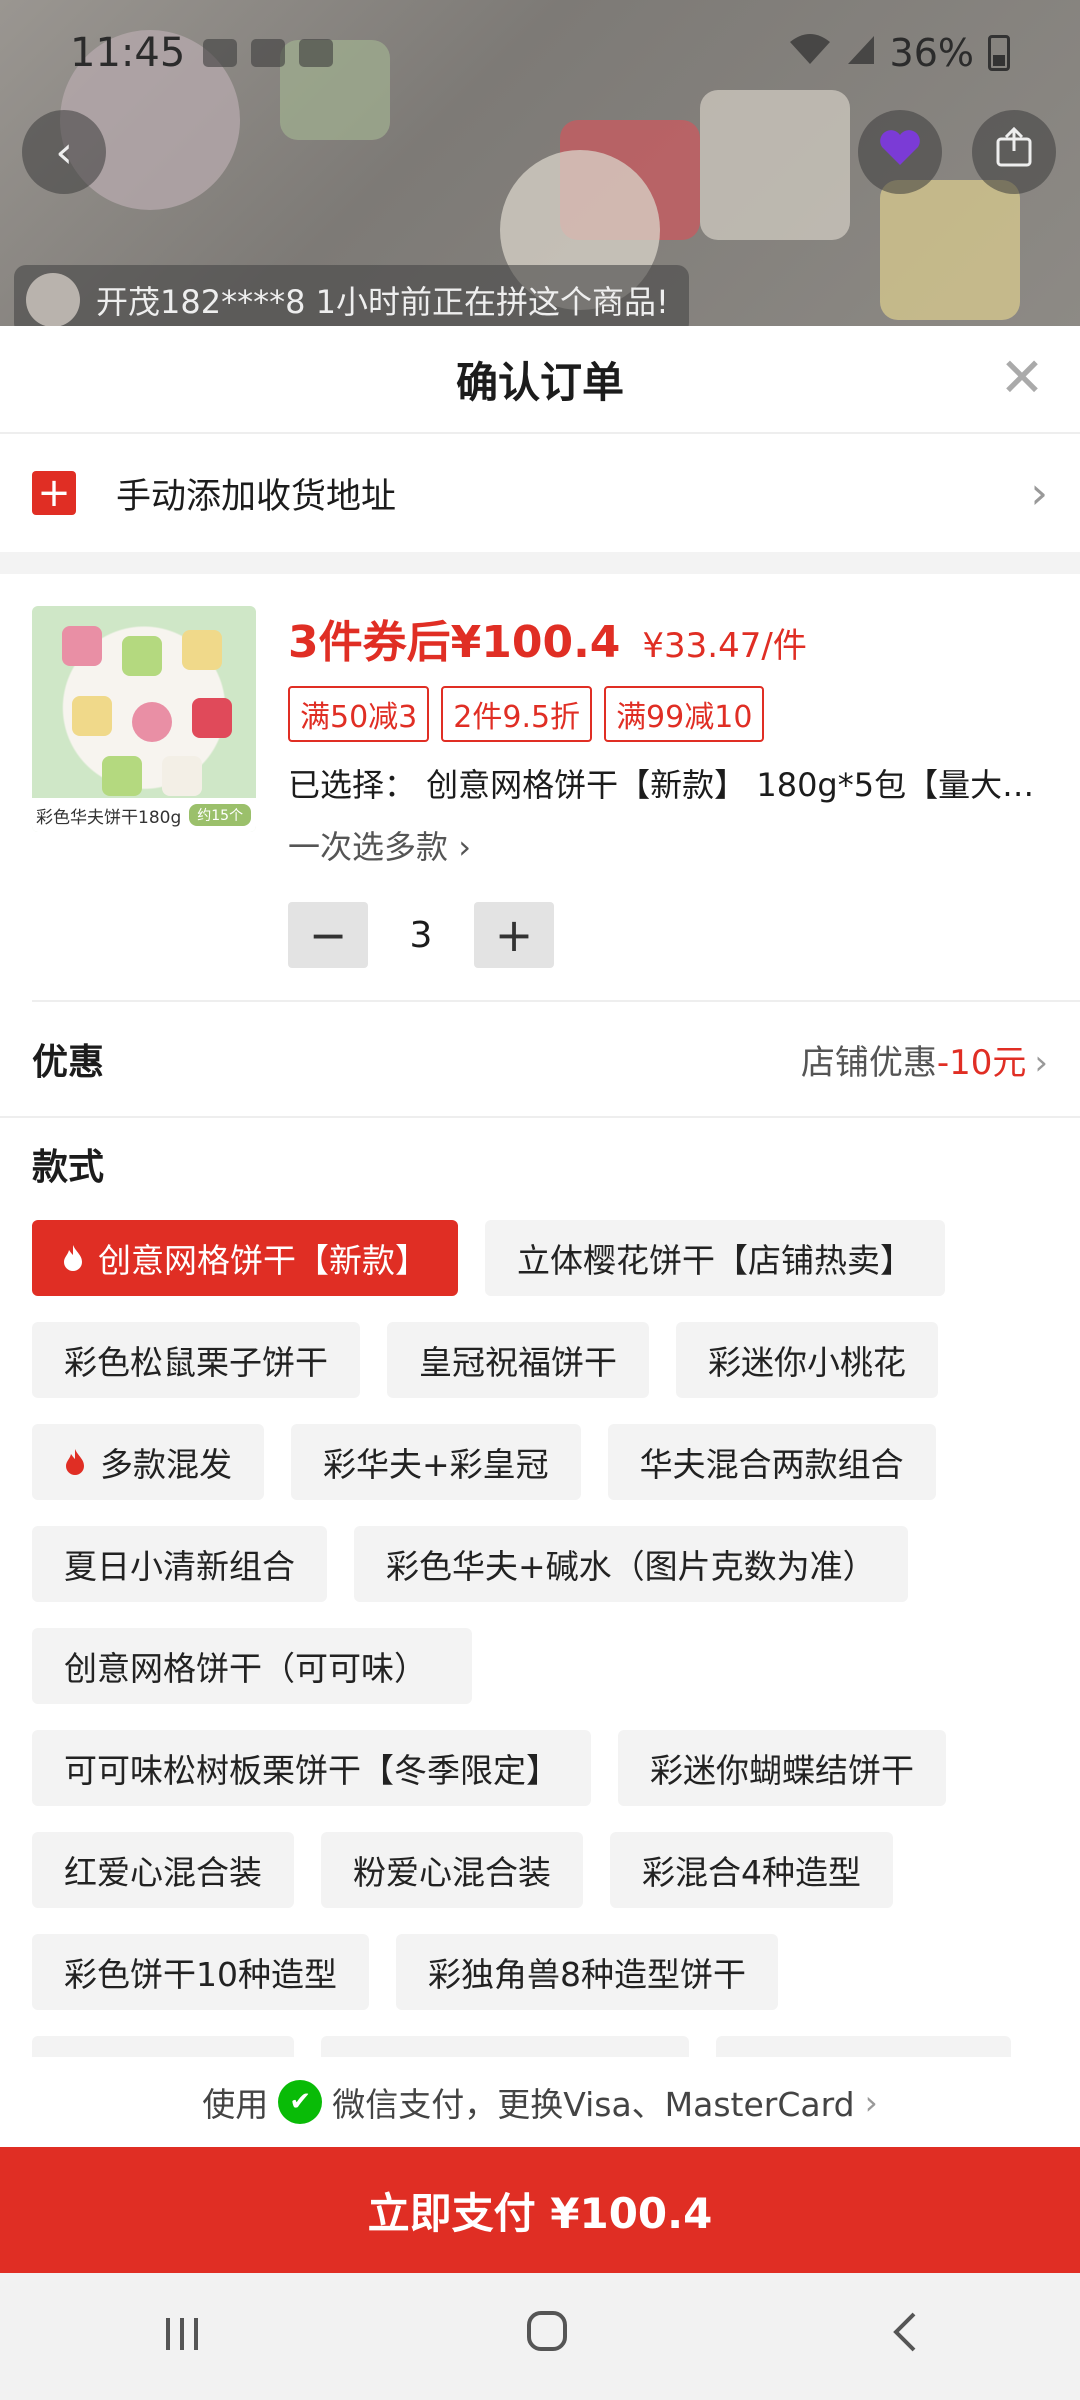  What do you see at coordinates (220, 815) in the screenshot?
I see `thumbnail-badge: 约15个` at bounding box center [220, 815].